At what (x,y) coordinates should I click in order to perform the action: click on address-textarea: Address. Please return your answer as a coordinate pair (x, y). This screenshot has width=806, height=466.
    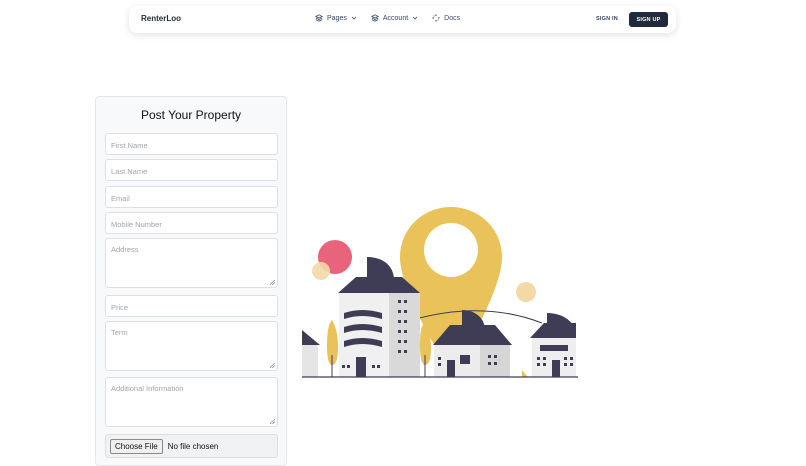
    Looking at the image, I should click on (191, 263).